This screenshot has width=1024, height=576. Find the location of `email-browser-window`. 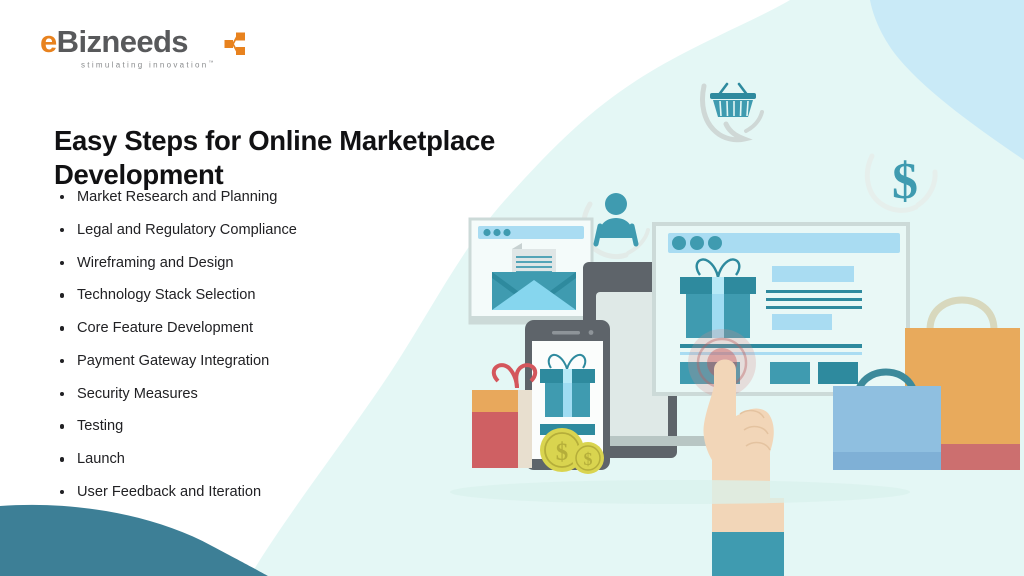

email-browser-window is located at coordinates (531, 271).